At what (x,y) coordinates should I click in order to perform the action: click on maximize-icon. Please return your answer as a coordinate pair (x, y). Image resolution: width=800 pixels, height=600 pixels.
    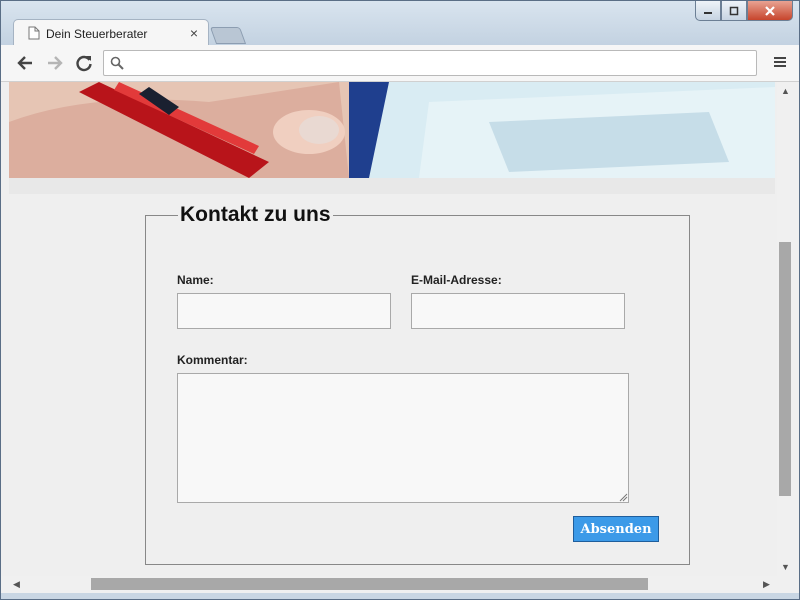
    Looking at the image, I should click on (734, 10).